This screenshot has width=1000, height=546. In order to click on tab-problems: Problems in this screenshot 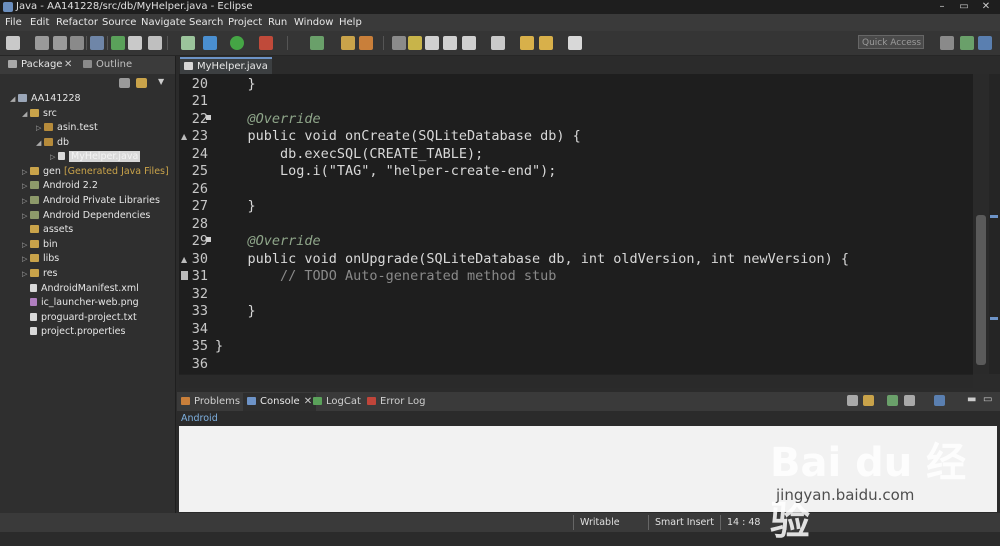, I will do `click(210, 402)`.